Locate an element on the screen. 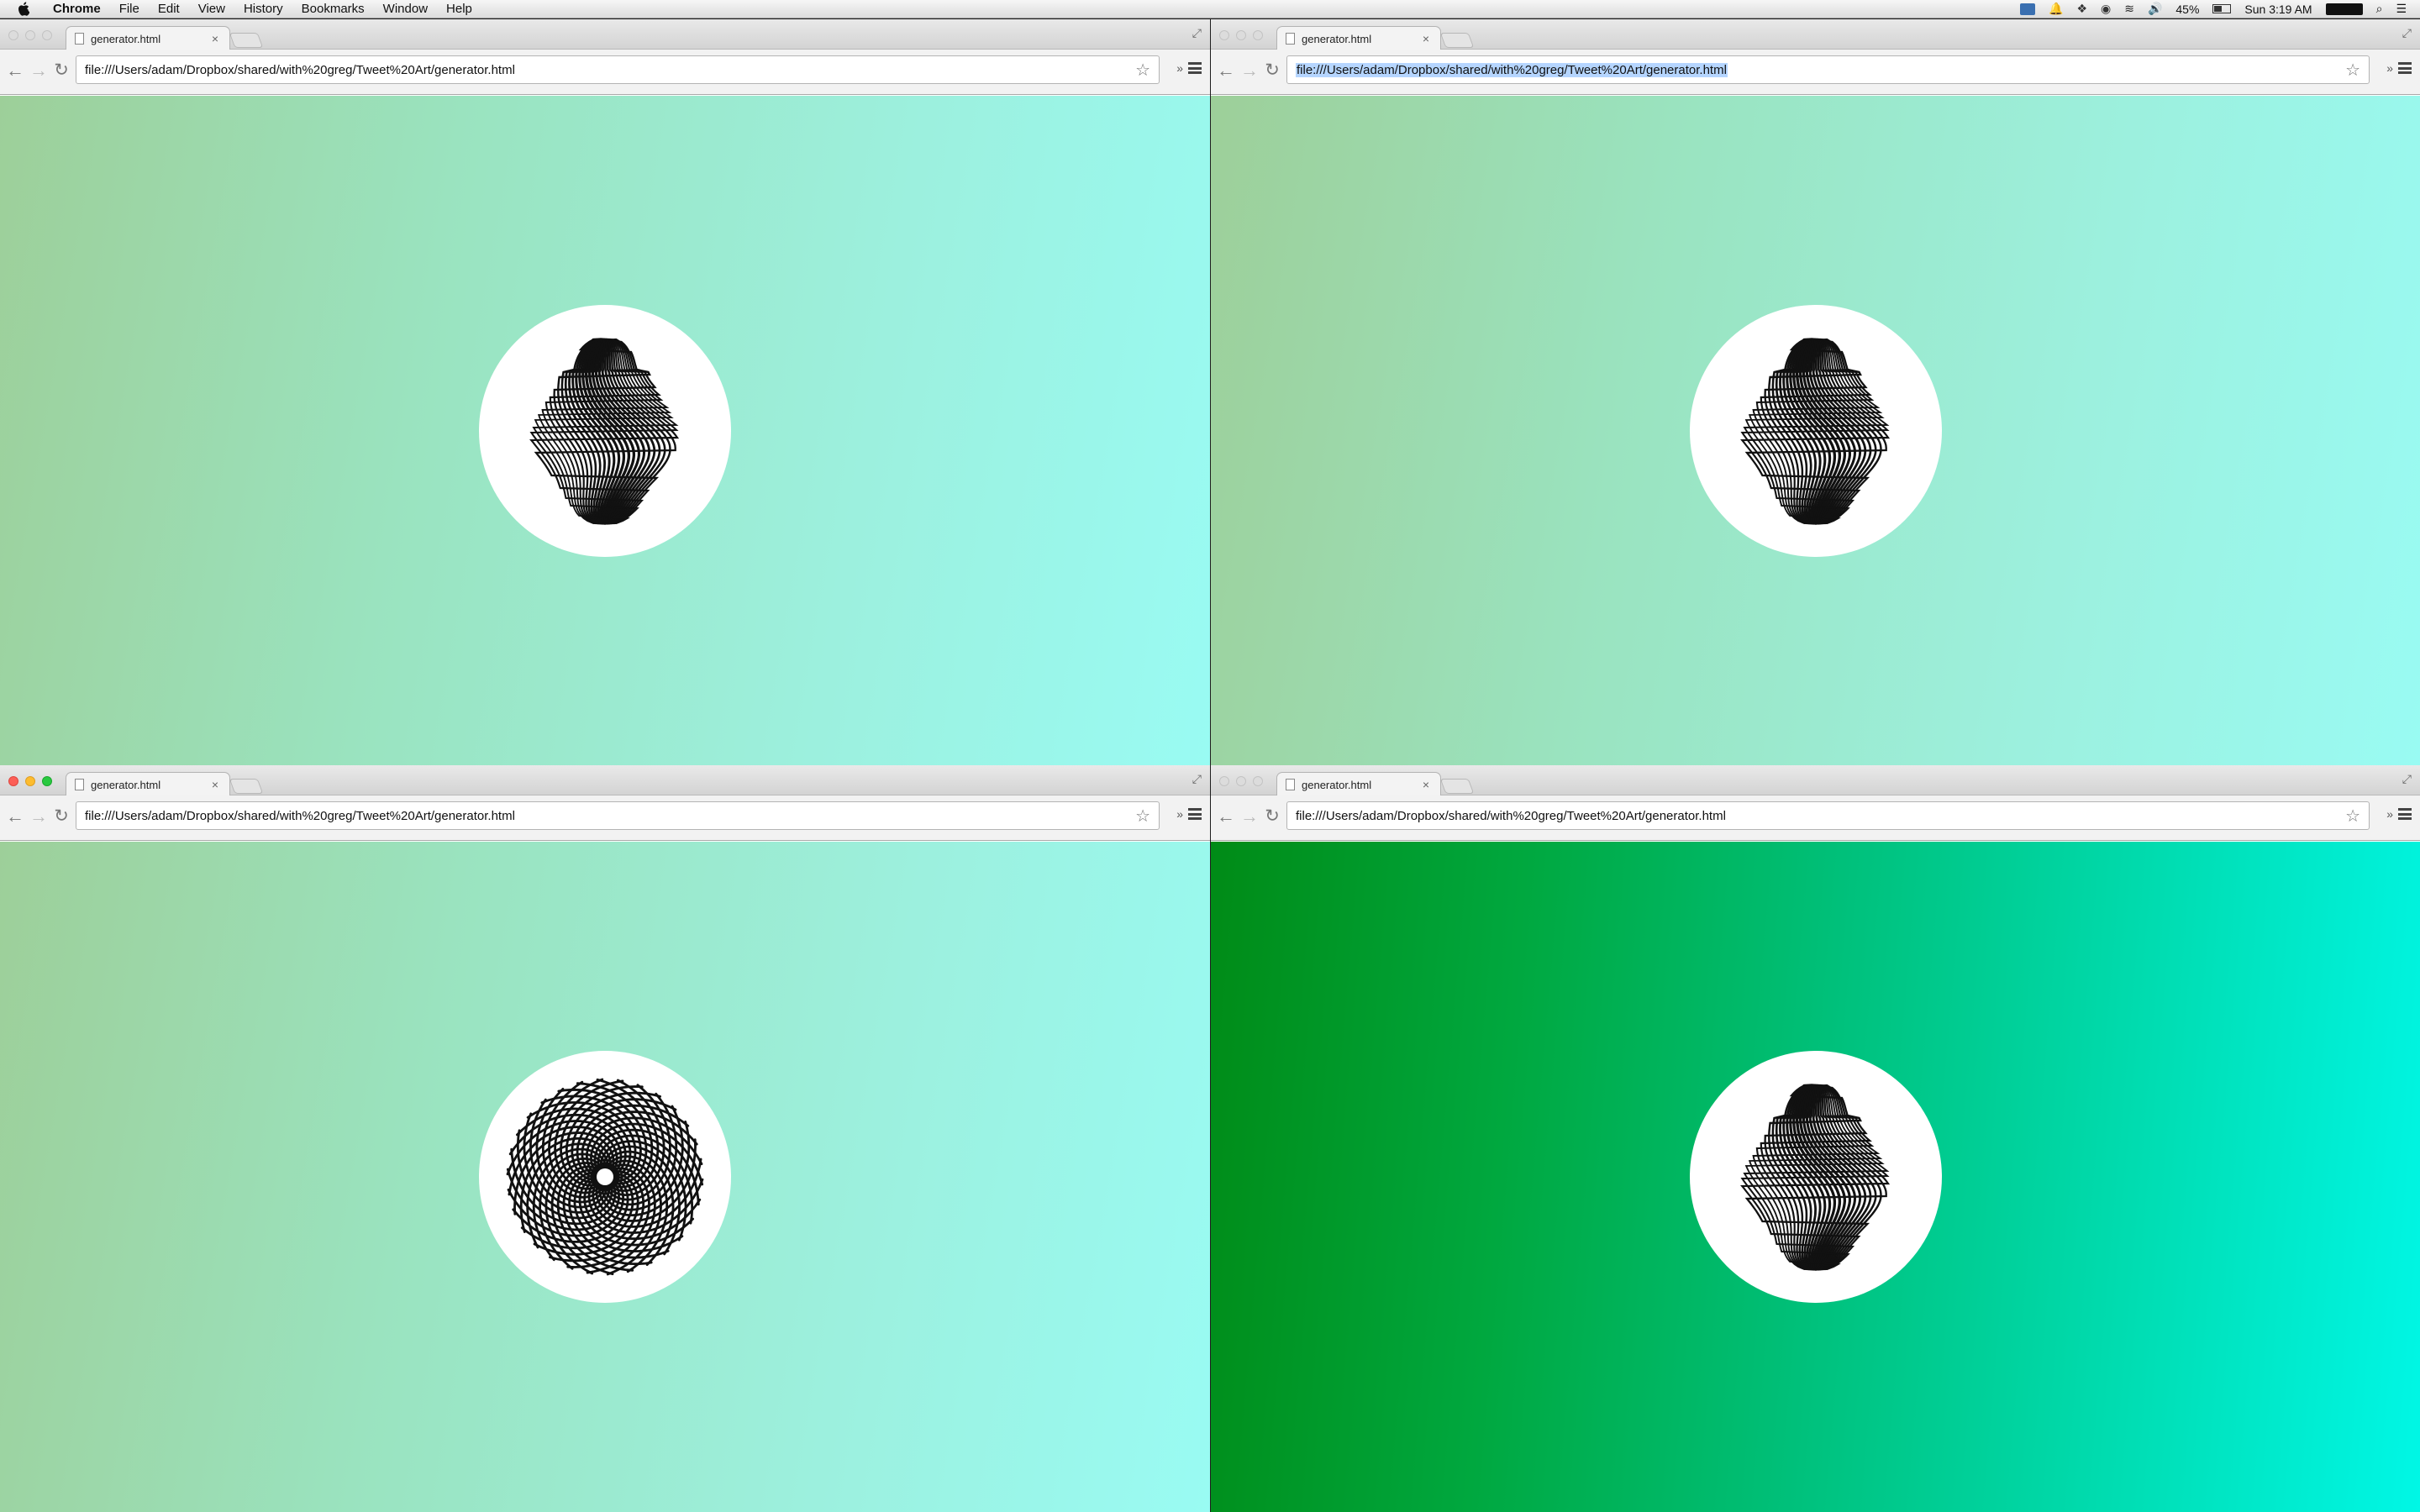  notification-icon: 🔔 is located at coordinates (2056, 9).